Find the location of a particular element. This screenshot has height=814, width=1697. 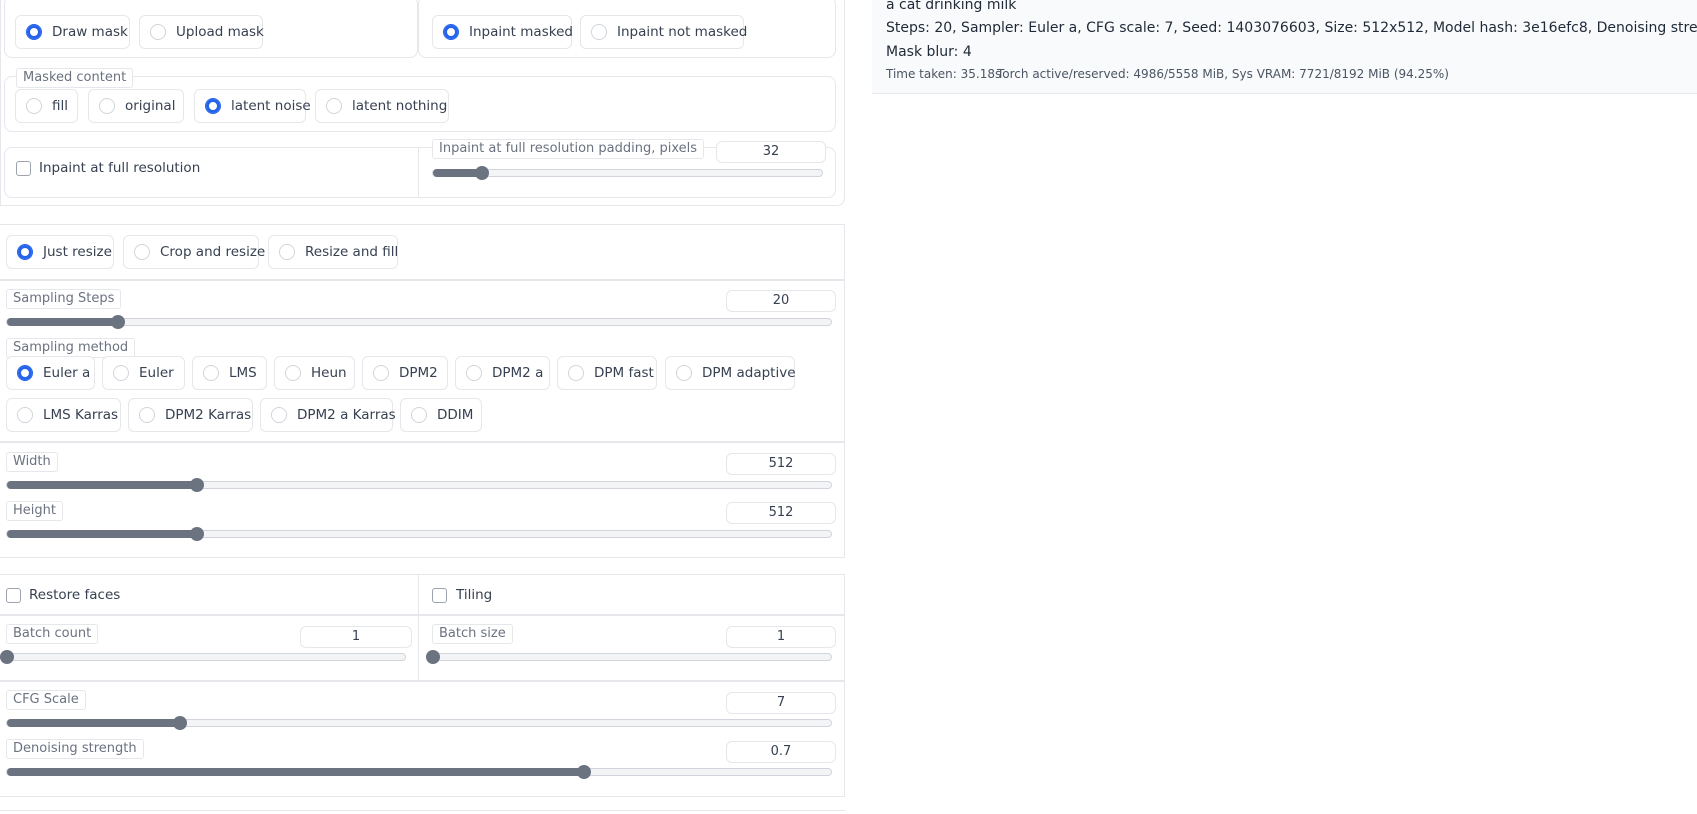

dpm-adaptive-radio: DPM adaptive is located at coordinates (730, 373).